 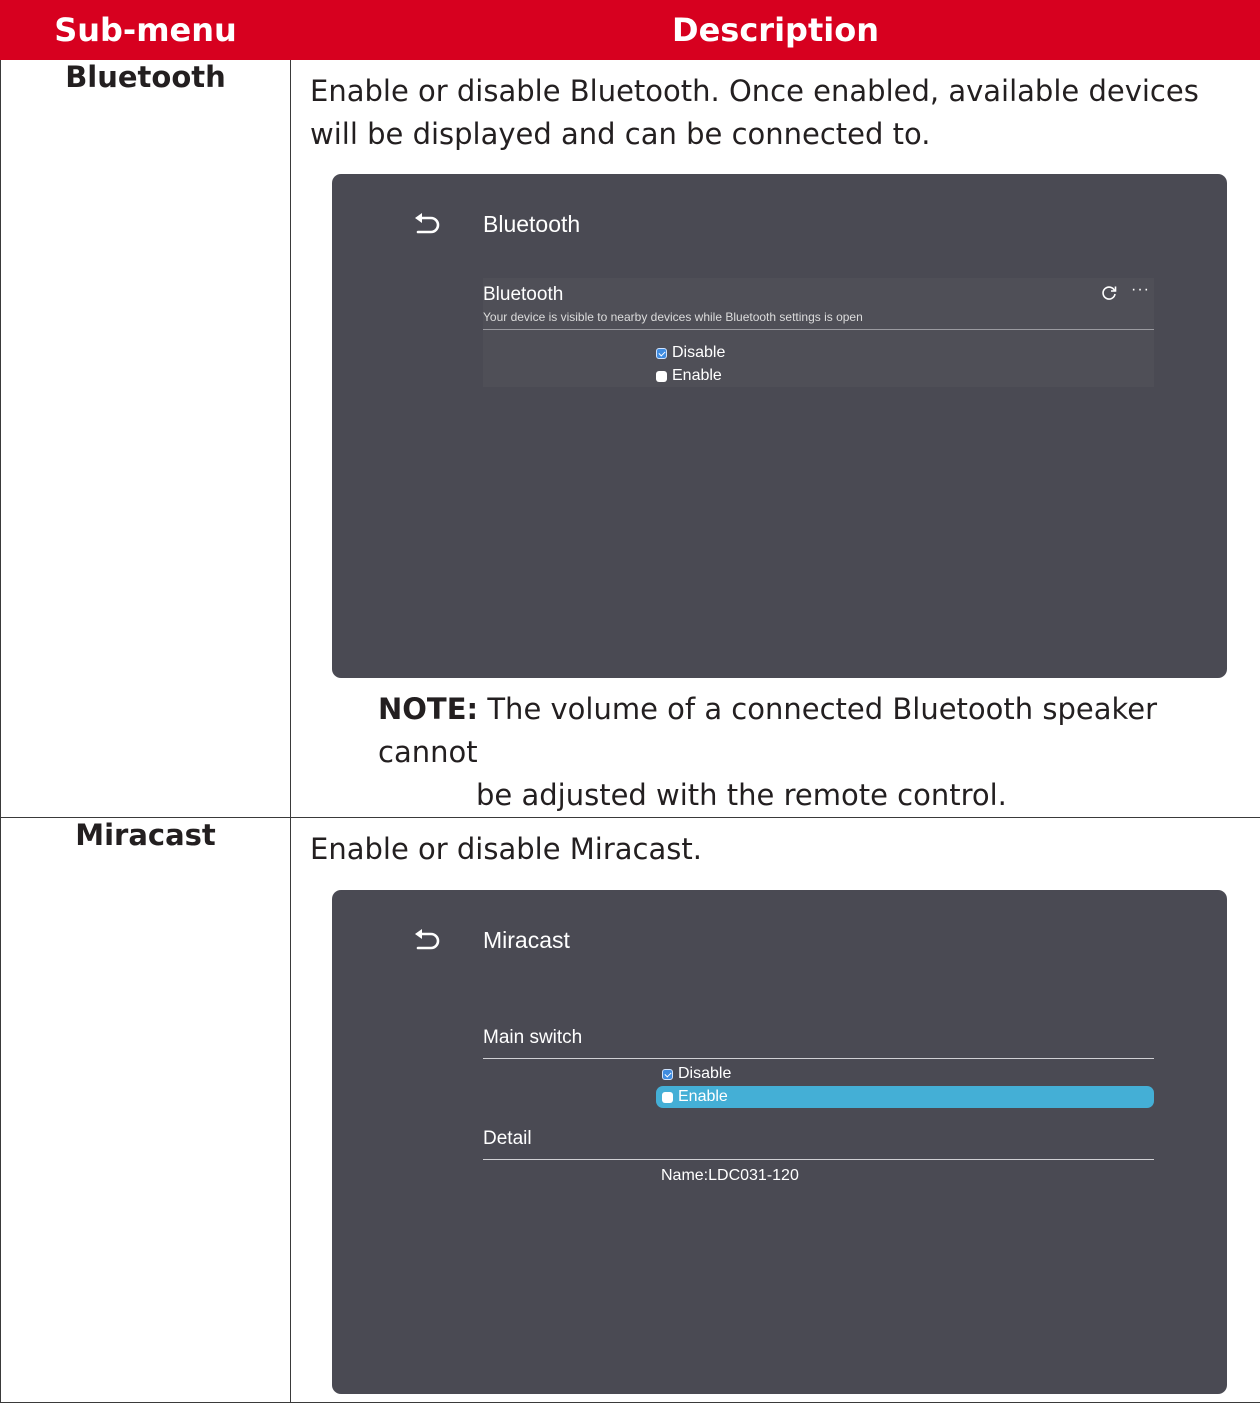 I want to click on bluetooth-option-disable: Disable, so click(x=690, y=353).